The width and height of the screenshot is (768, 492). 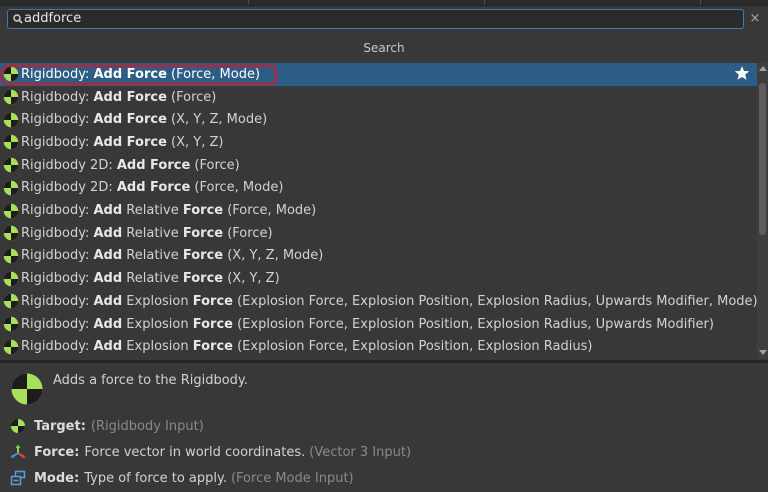 I want to click on result-row: Rigidbody: Add Force (X, Y, Z), so click(x=378, y=142).